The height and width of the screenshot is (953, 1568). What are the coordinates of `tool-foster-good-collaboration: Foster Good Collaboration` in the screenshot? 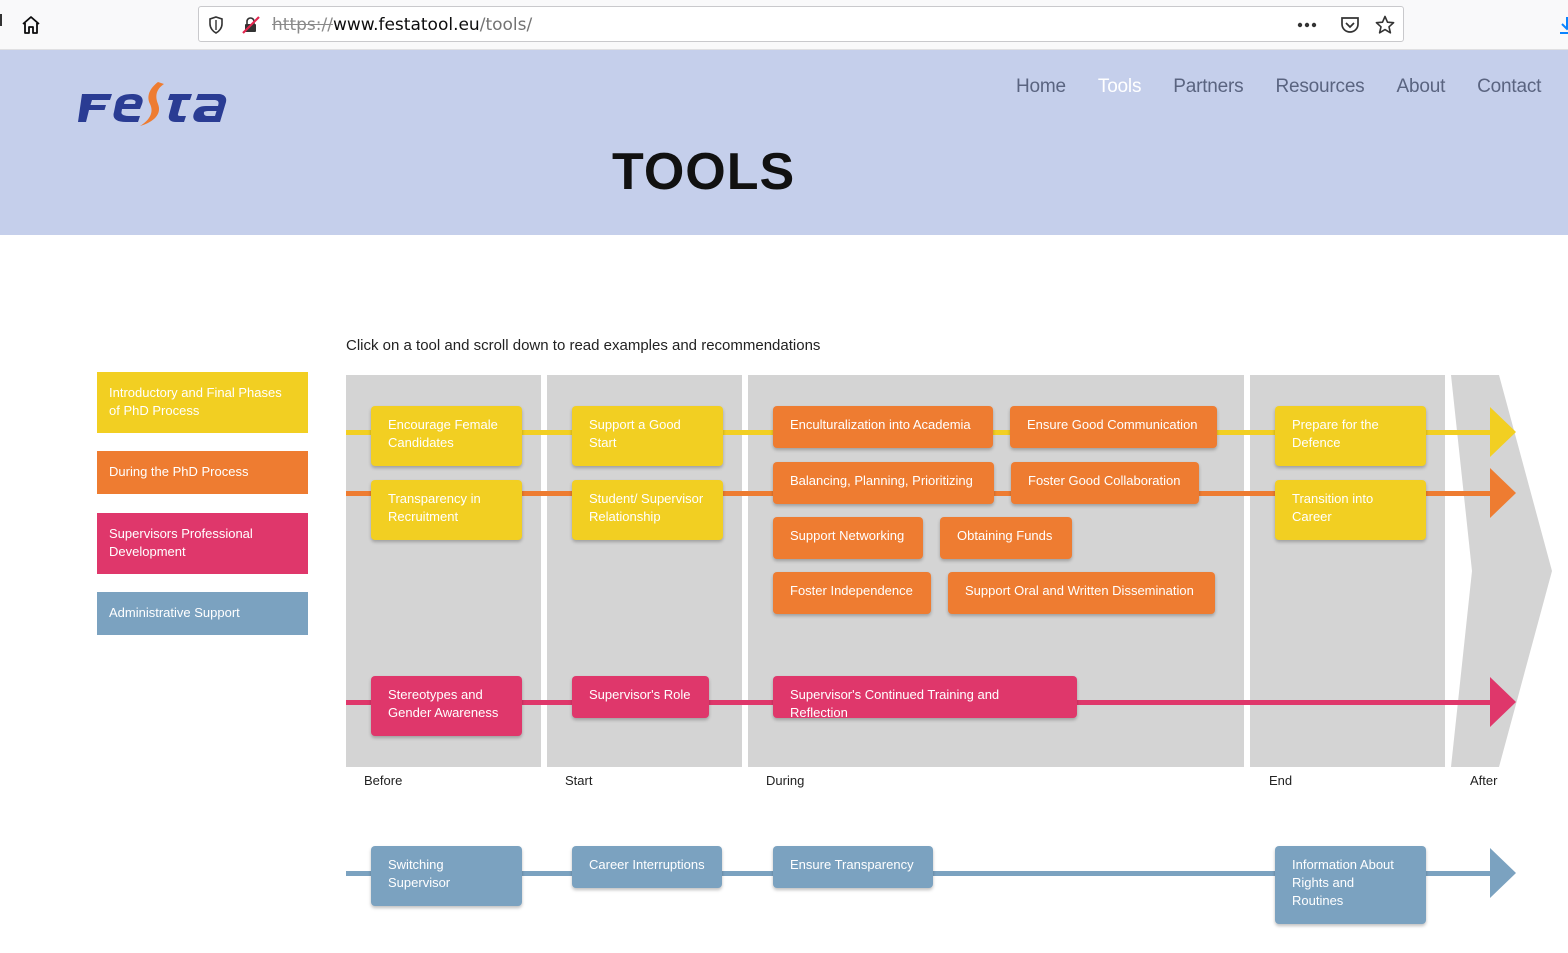 It's located at (1105, 483).